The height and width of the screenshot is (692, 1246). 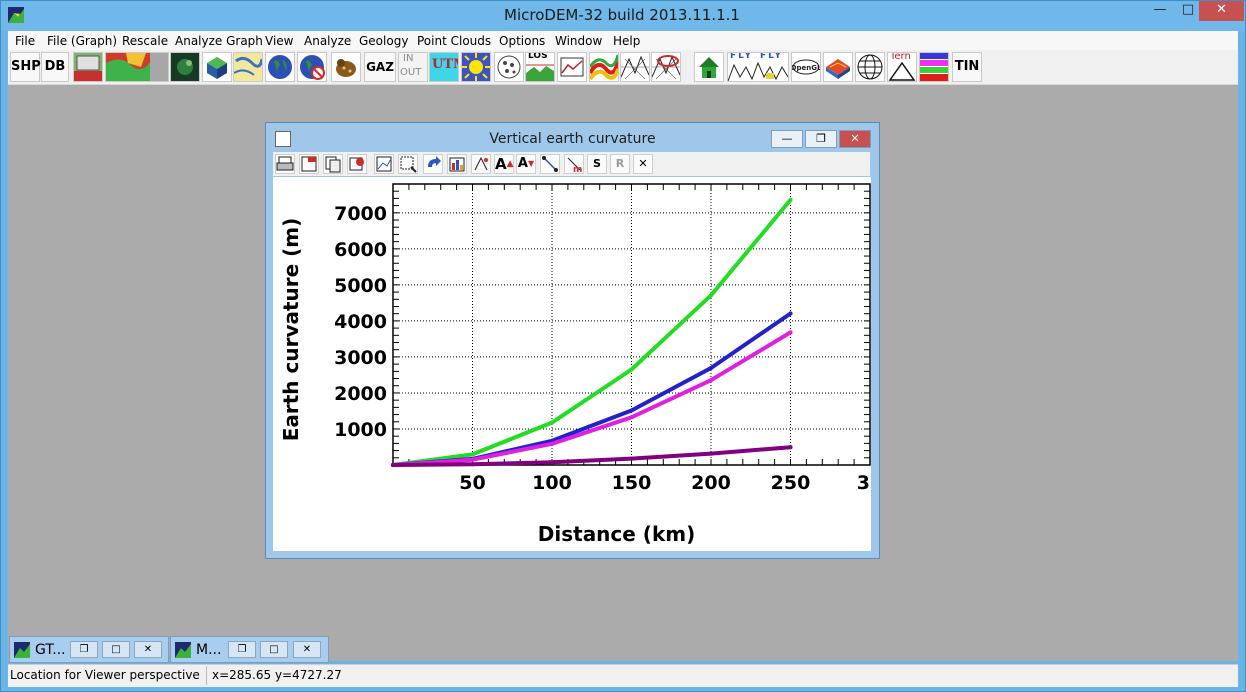 I want to click on gt-maximize-button: □, so click(x=116, y=649).